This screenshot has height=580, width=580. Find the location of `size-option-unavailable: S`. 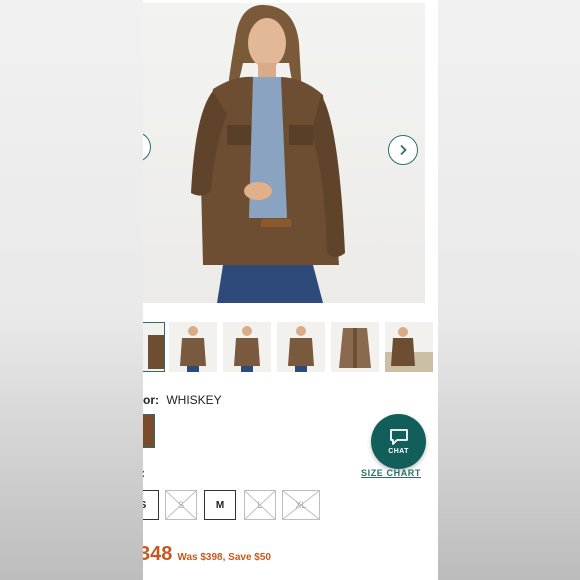

size-option-unavailable: S is located at coordinates (181, 505).